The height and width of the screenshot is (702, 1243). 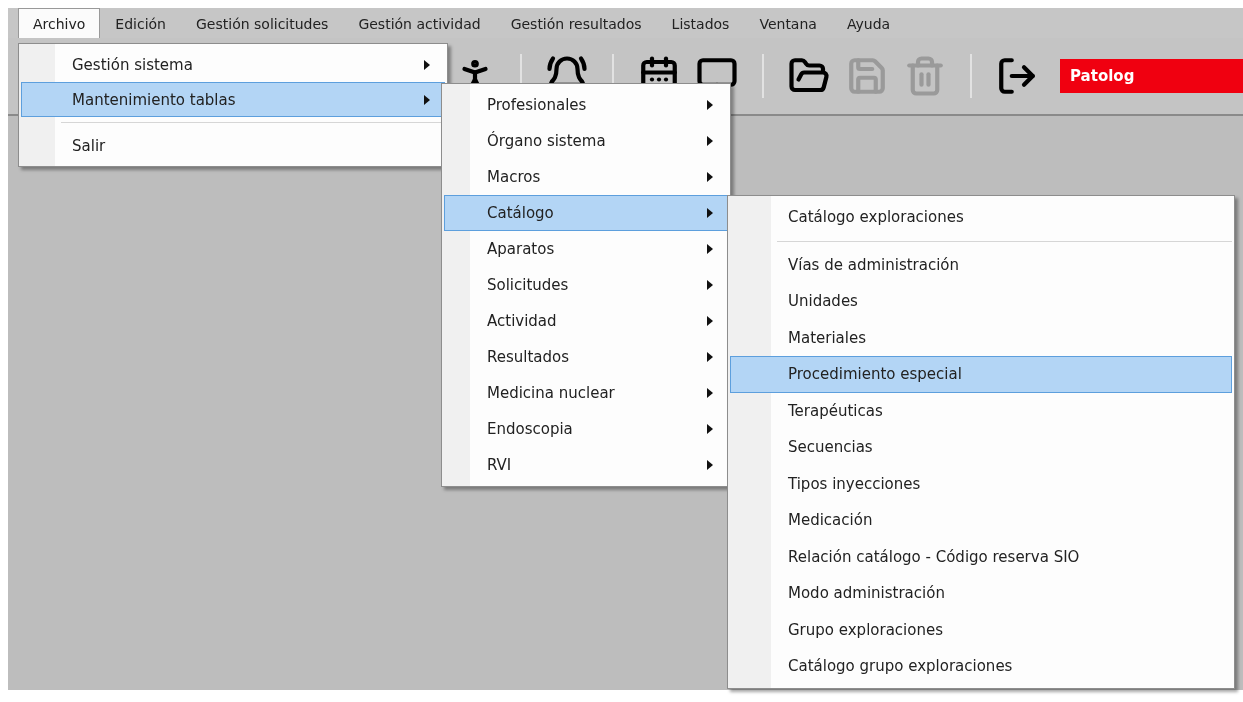 What do you see at coordinates (586, 177) in the screenshot?
I see `menu-item: Macros` at bounding box center [586, 177].